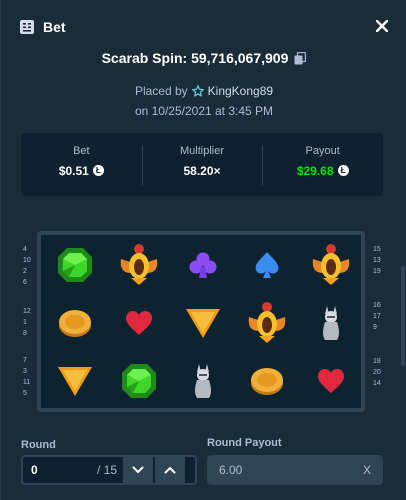 The width and height of the screenshot is (406, 500). What do you see at coordinates (375, 327) in the screenshot?
I see `payline-number: 9` at bounding box center [375, 327].